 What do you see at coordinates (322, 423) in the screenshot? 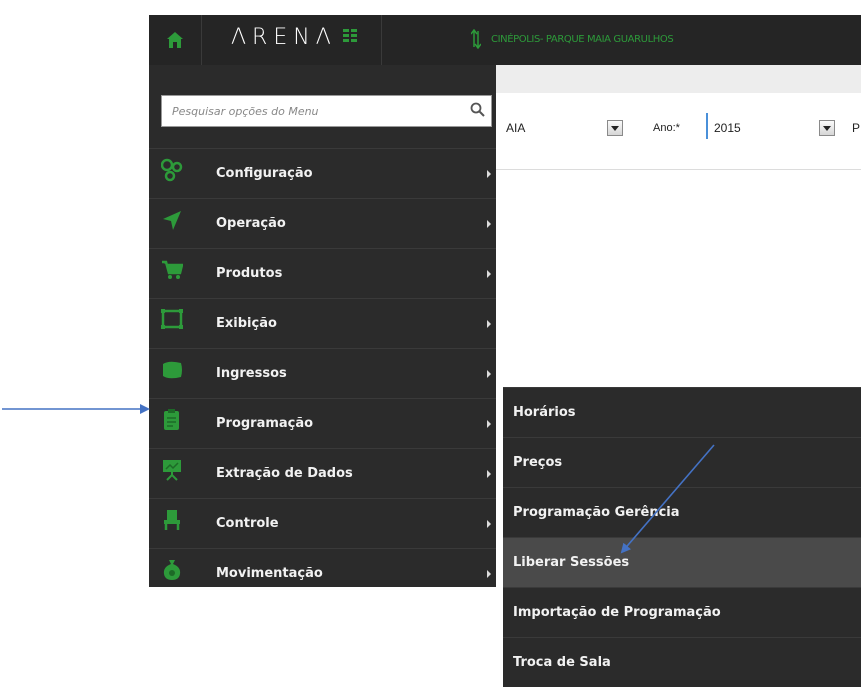
I see `menu-item-programacao: Programação` at bounding box center [322, 423].